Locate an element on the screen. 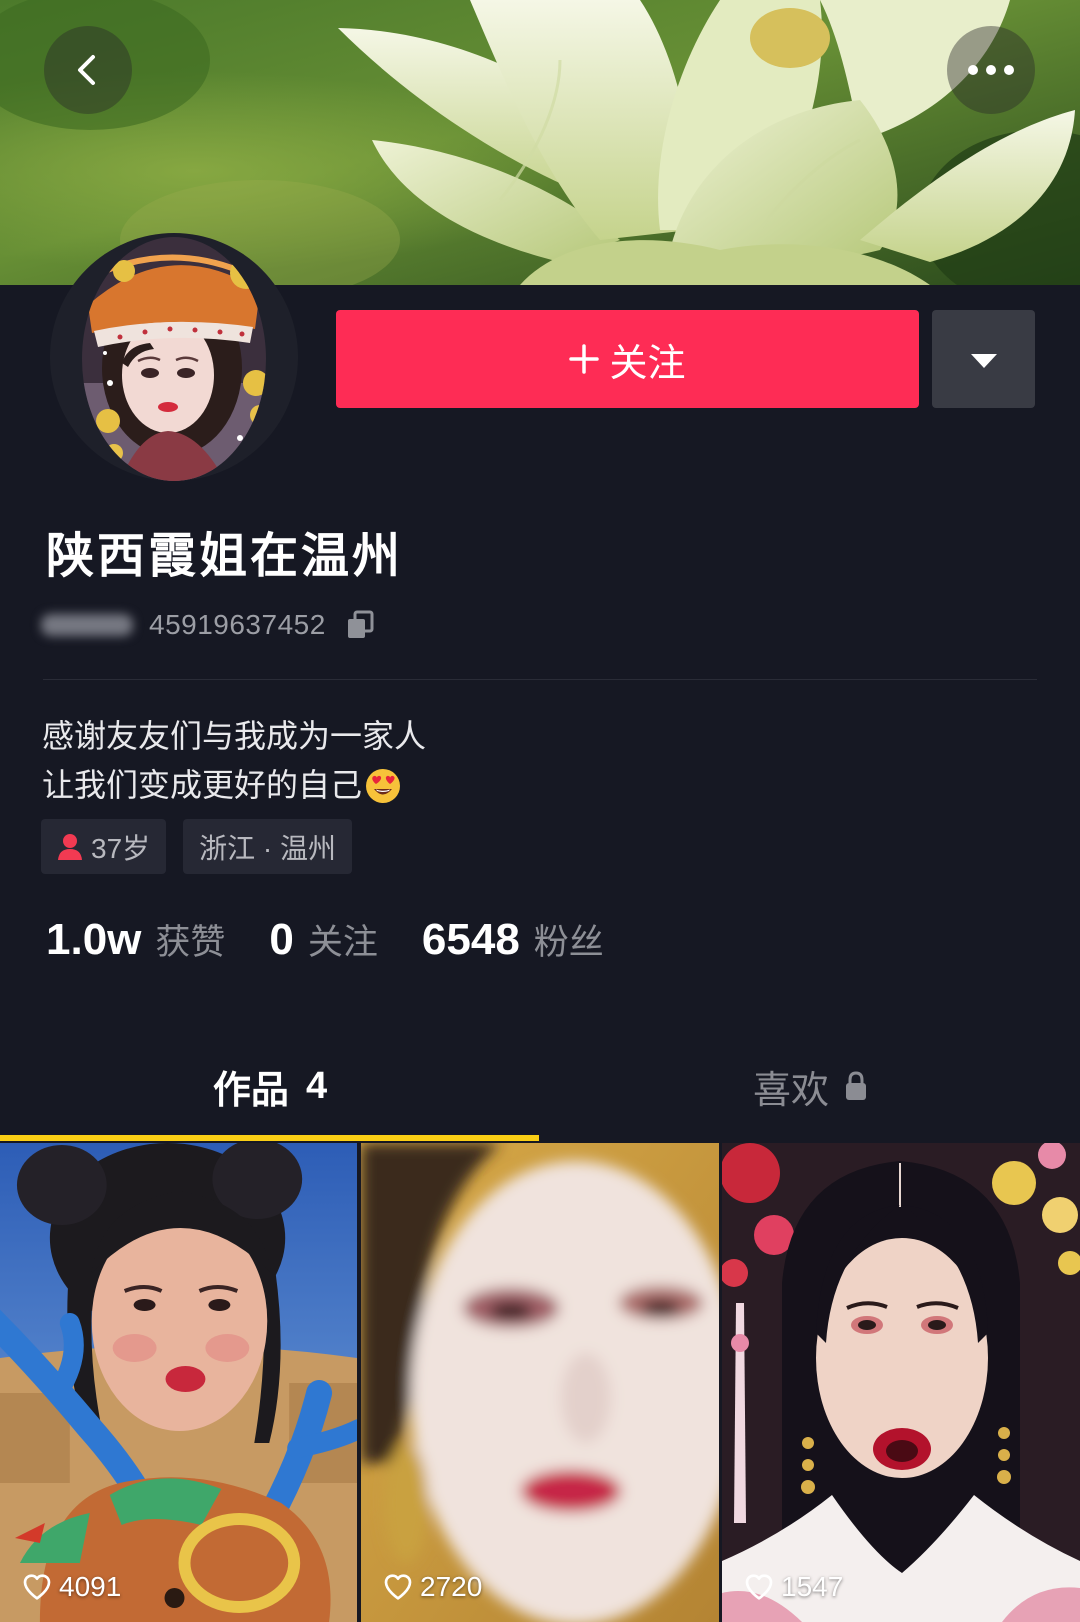 This screenshot has width=1080, height=1622. like-count-text: 2720 is located at coordinates (451, 1586).